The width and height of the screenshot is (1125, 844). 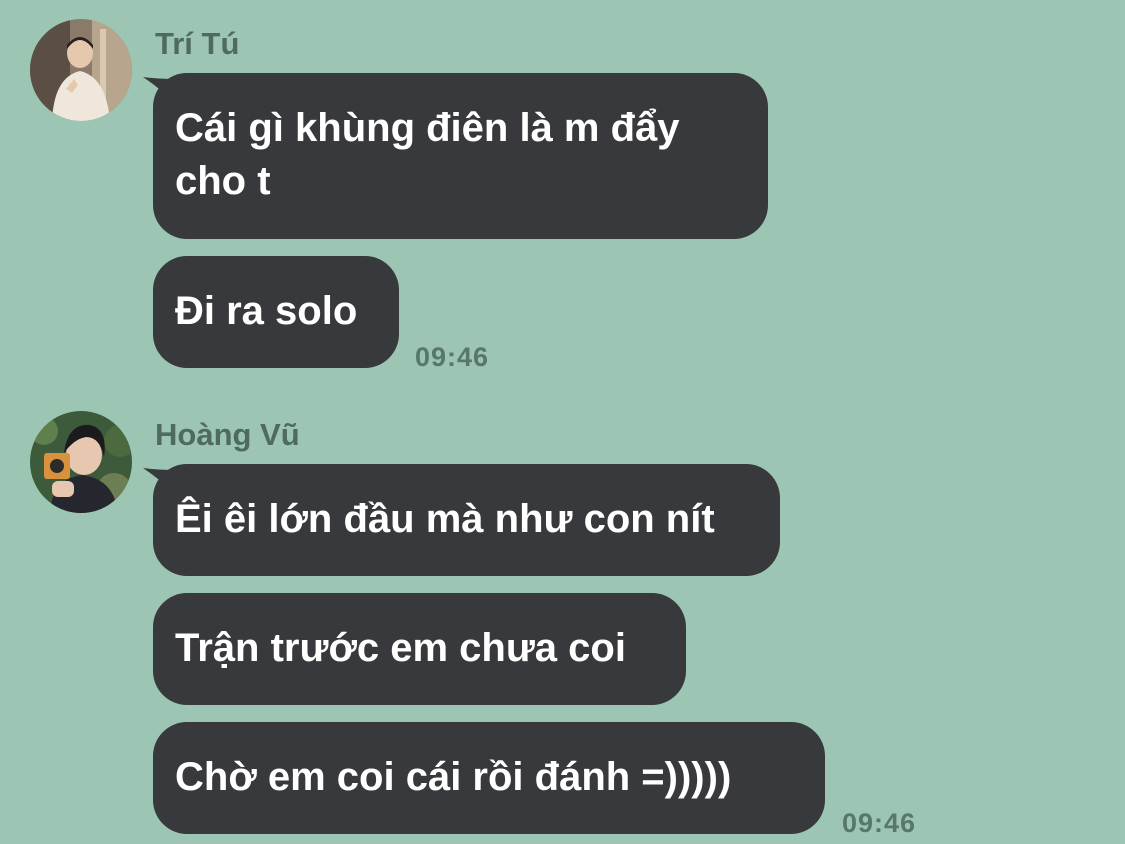 I want to click on message-bubble: Êi êi lớn đầu mà như con nít, so click(x=461, y=520).